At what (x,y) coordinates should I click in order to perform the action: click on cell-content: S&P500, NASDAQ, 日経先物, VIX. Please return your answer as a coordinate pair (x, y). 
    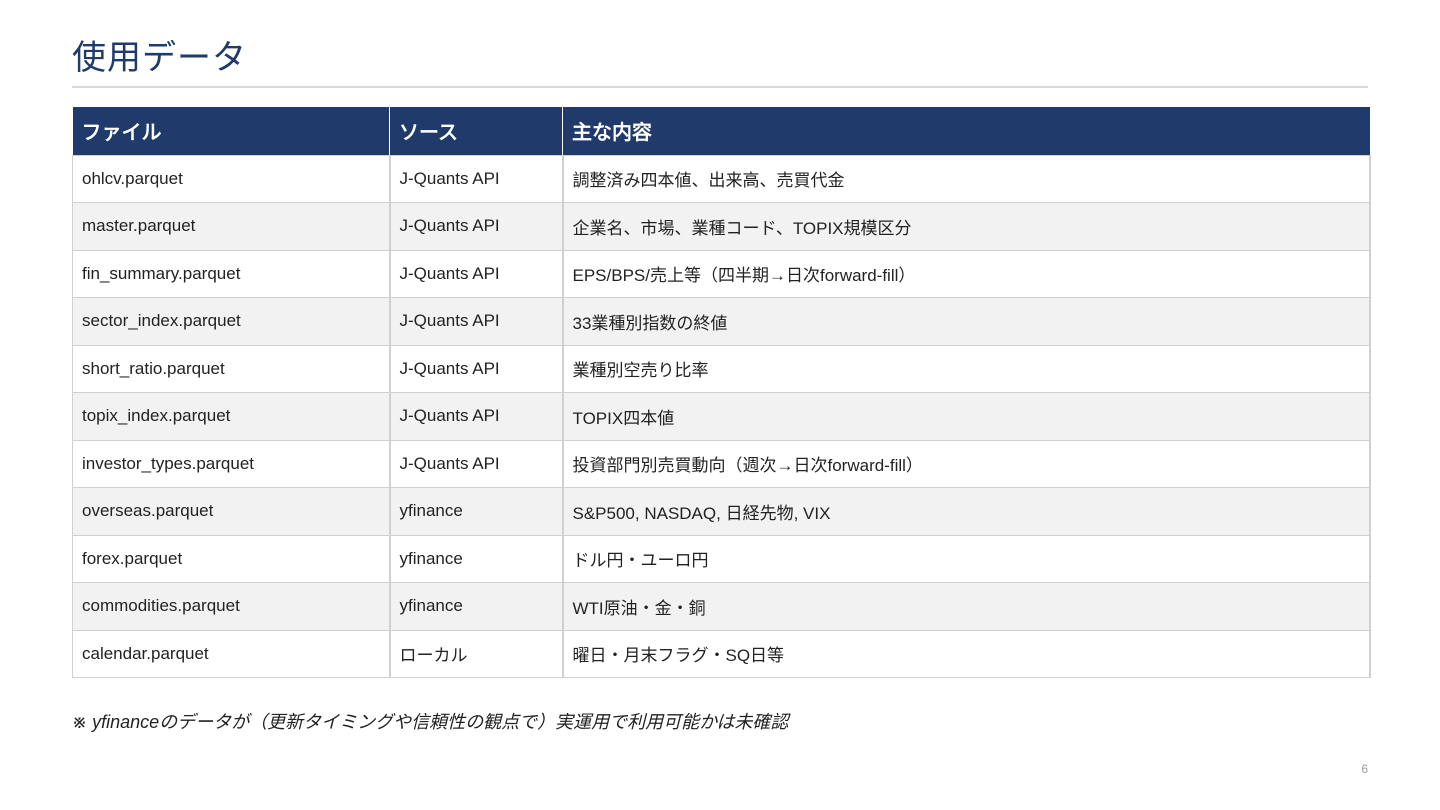
    Looking at the image, I should click on (966, 511).